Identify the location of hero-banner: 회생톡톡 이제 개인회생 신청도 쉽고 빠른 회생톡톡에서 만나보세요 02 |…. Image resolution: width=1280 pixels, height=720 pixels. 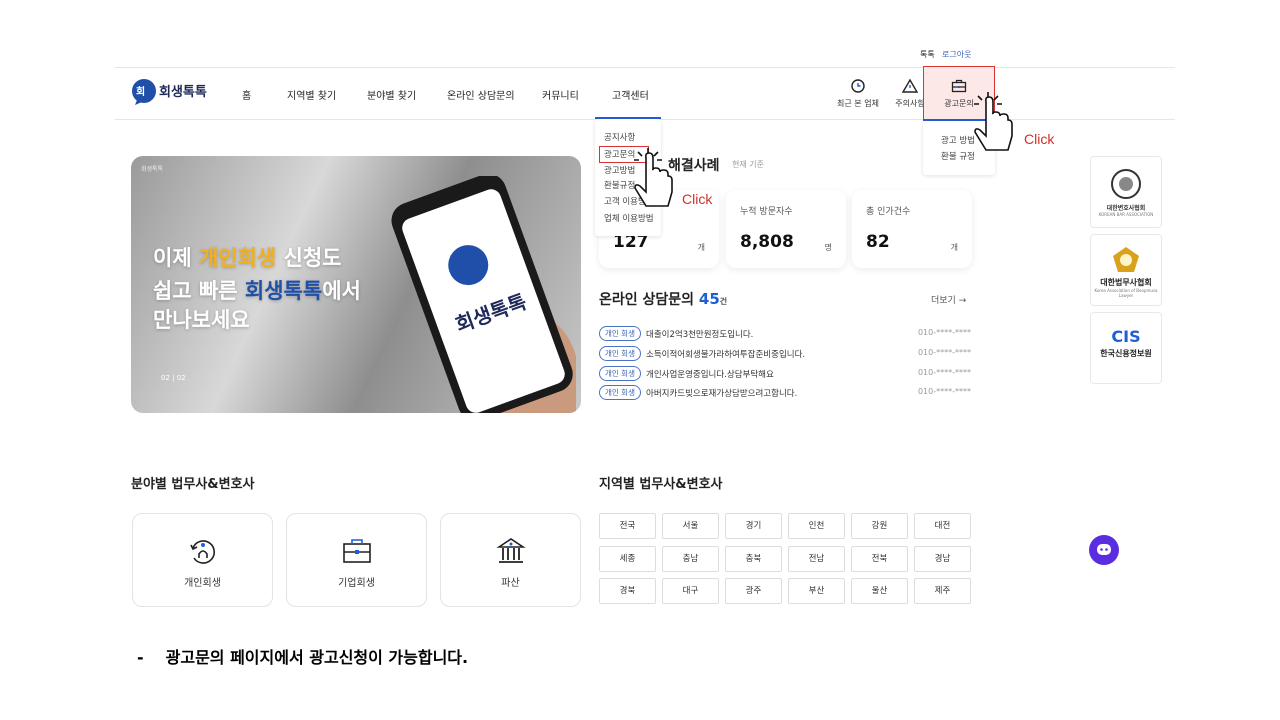
(356, 284).